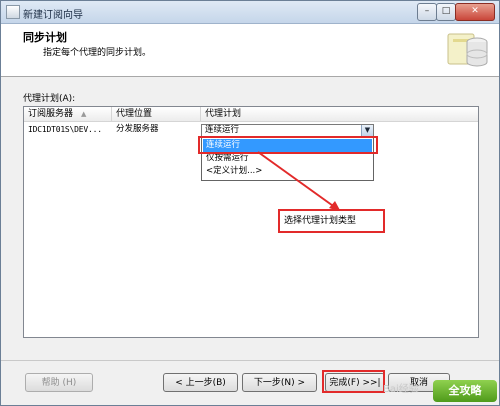 The image size is (500, 406). I want to click on watermark-logo: 全攻略, so click(465, 391).